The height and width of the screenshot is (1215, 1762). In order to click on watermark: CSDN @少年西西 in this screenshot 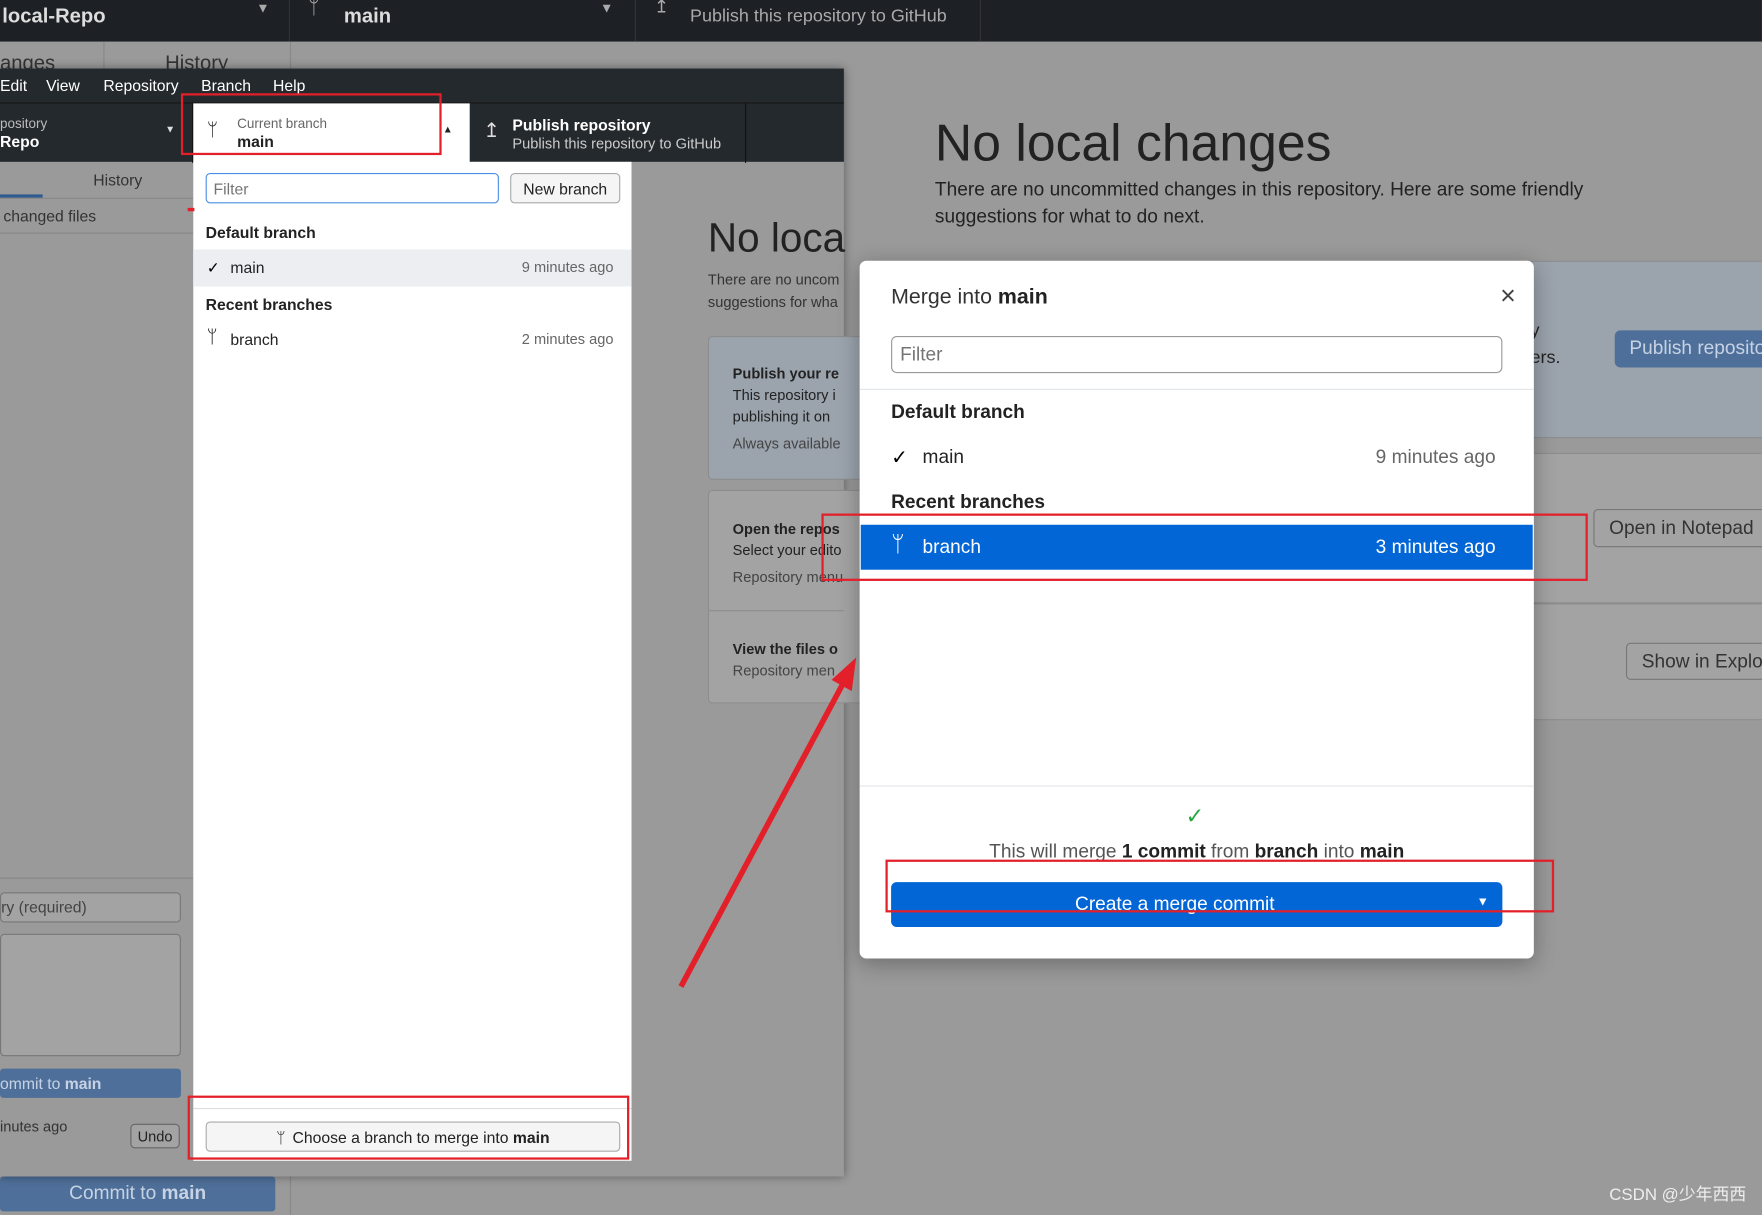, I will do `click(1678, 1195)`.